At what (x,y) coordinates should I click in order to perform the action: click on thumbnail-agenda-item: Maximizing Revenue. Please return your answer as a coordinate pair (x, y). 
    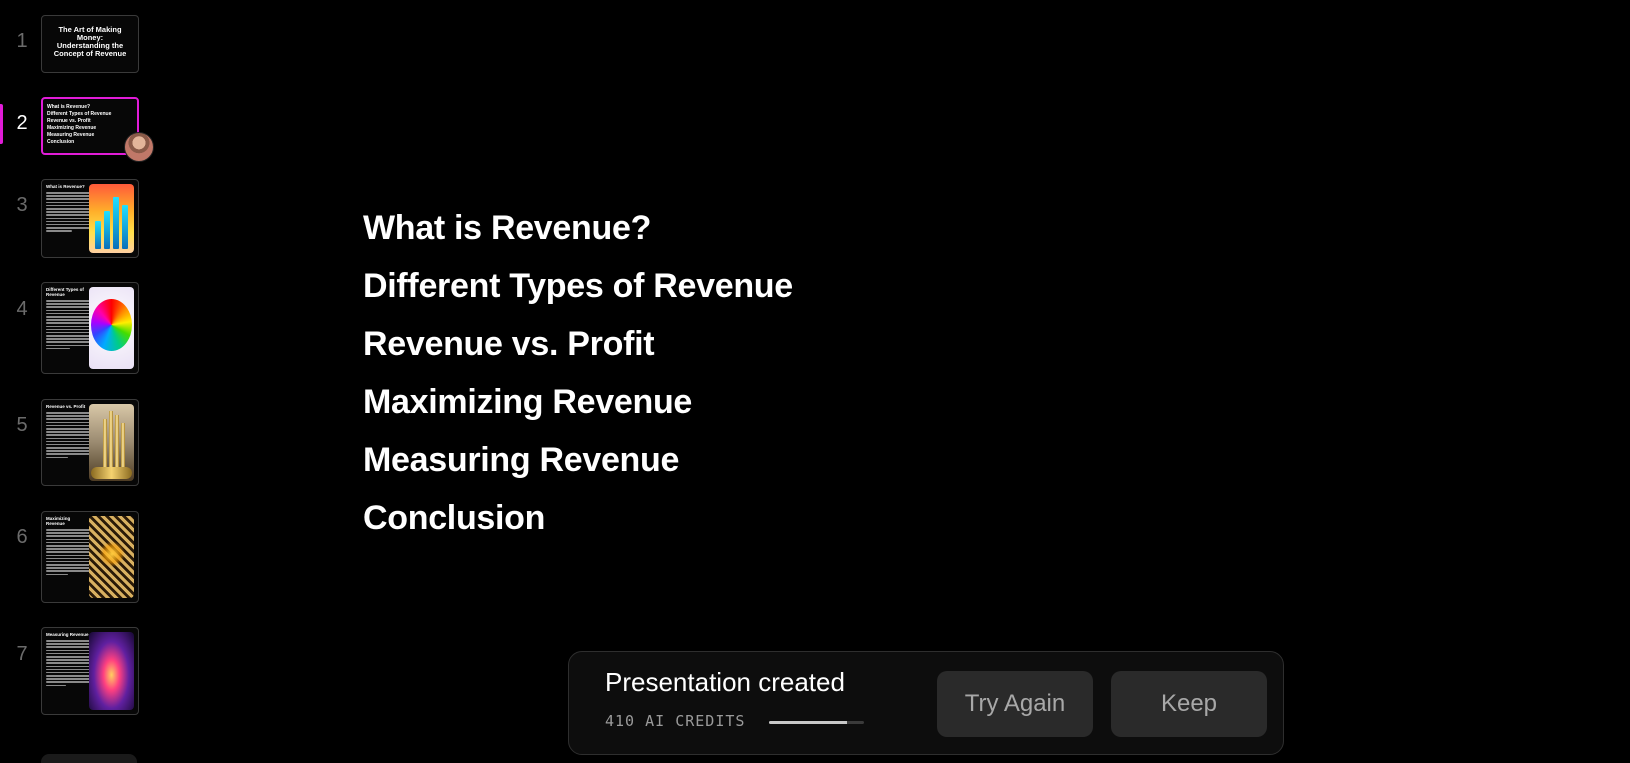
    Looking at the image, I should click on (72, 128).